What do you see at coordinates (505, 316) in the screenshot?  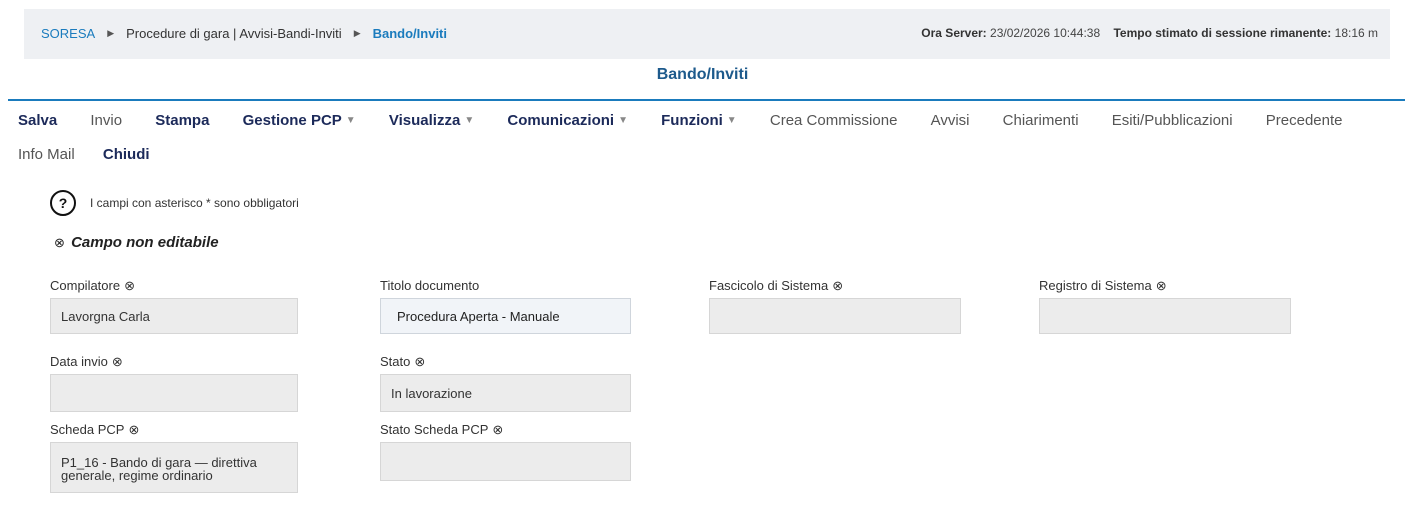 I see `titolo-documento-field: Procedura Aperta - Manuale` at bounding box center [505, 316].